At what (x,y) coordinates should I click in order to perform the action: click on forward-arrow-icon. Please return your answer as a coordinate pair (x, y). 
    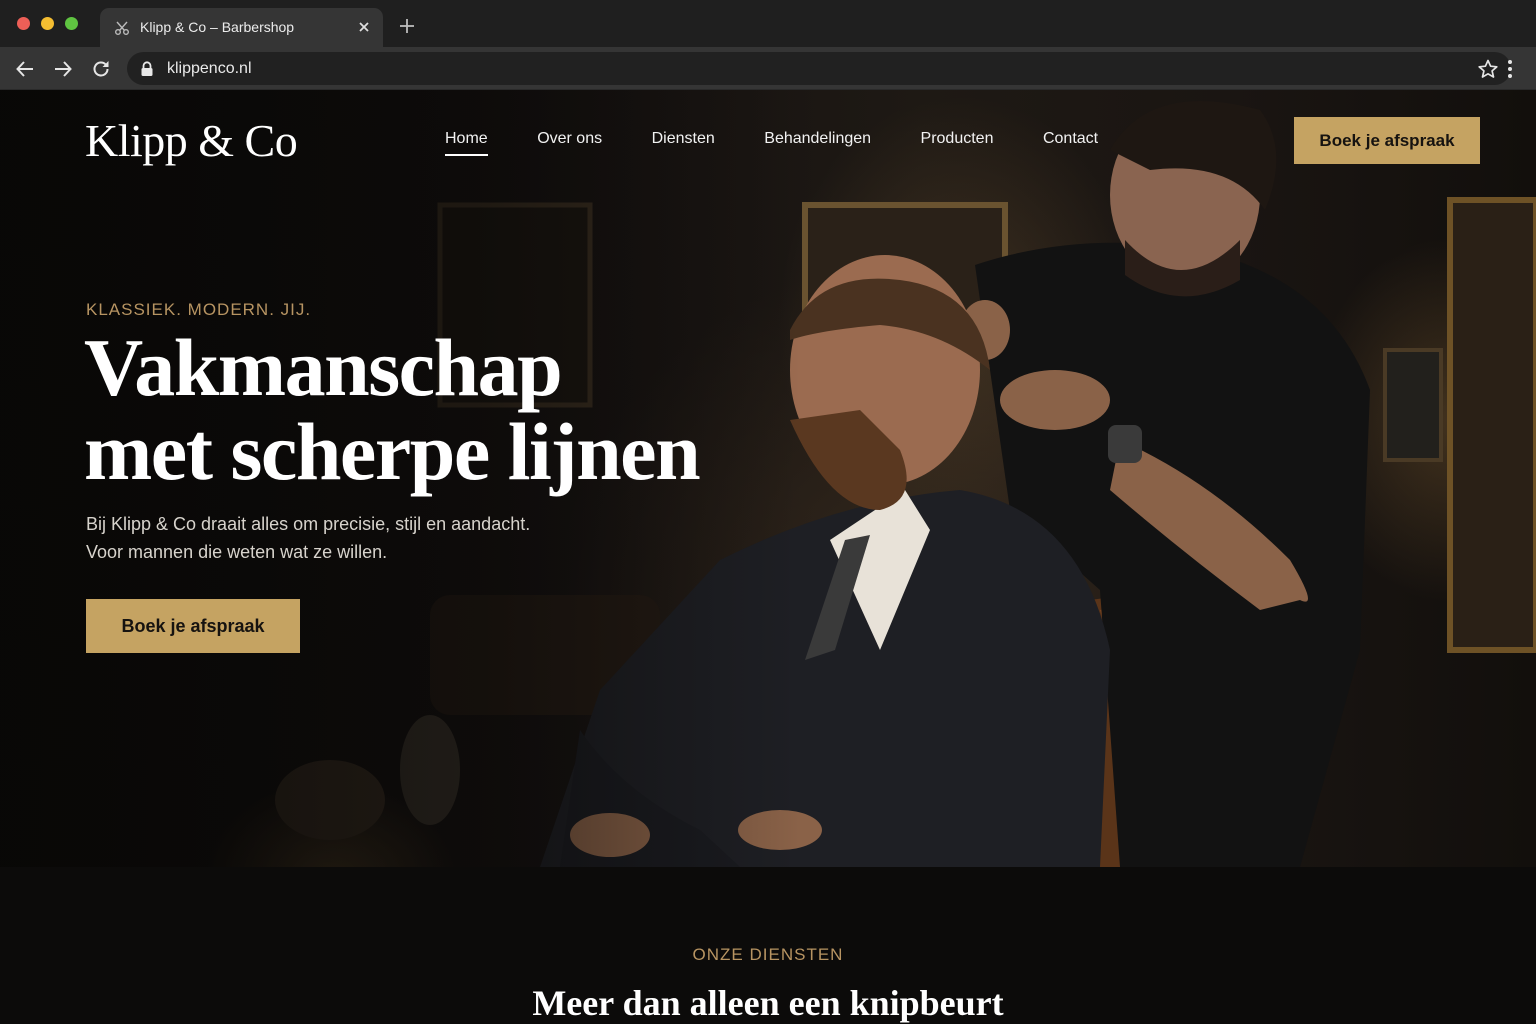
    Looking at the image, I should click on (63, 69).